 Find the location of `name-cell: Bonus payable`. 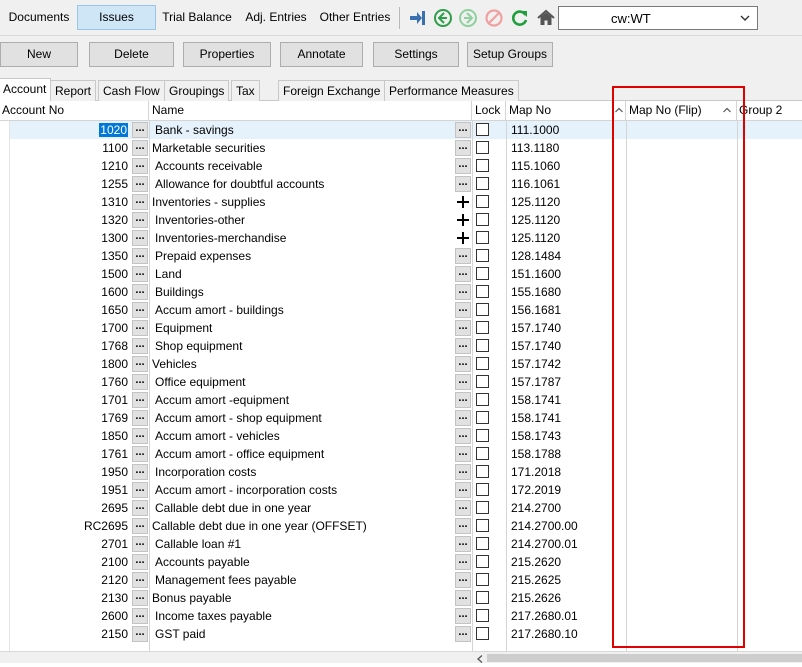

name-cell: Bonus payable is located at coordinates (301, 598).